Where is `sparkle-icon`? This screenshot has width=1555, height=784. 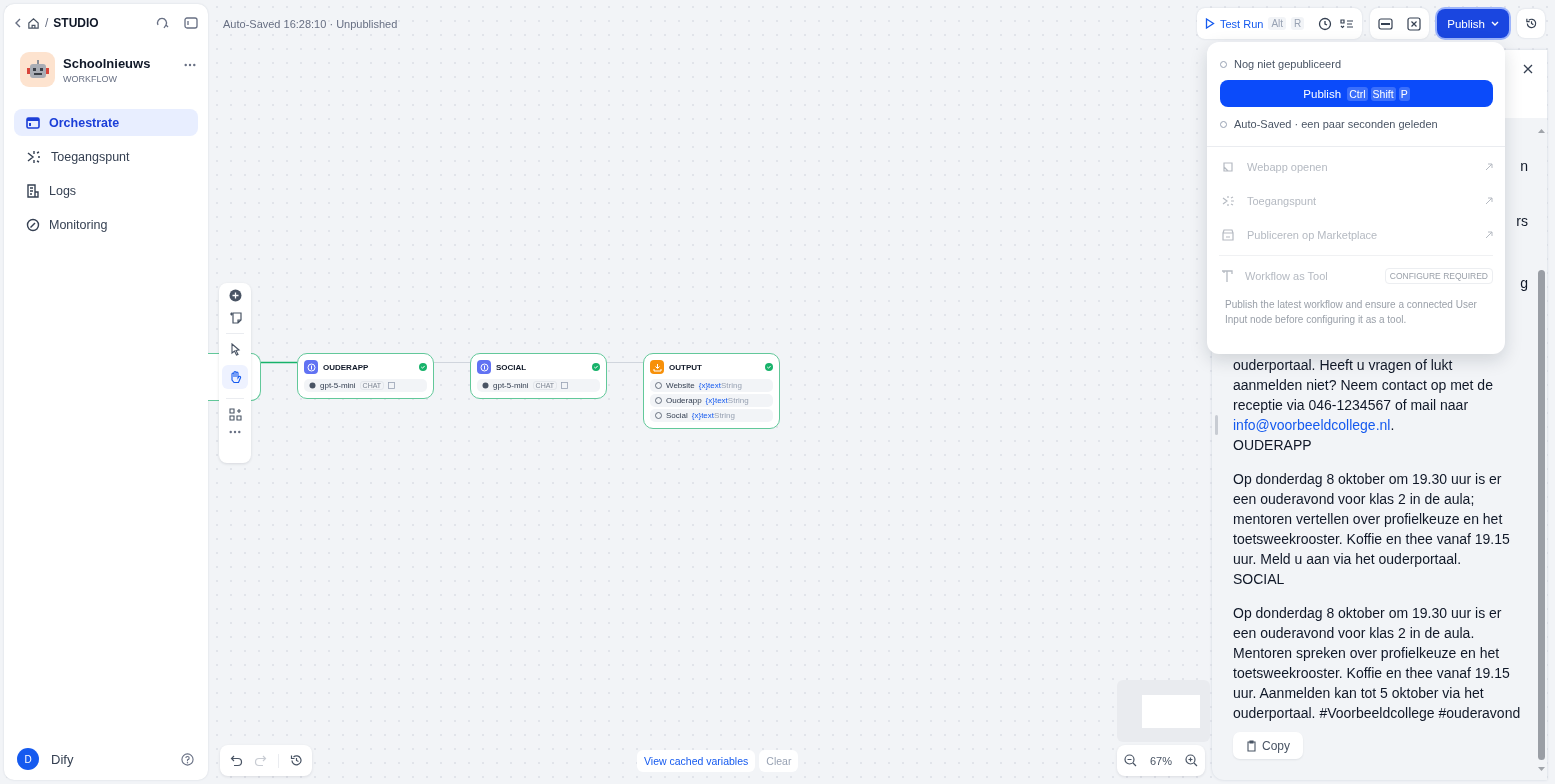 sparkle-icon is located at coordinates (34, 156).